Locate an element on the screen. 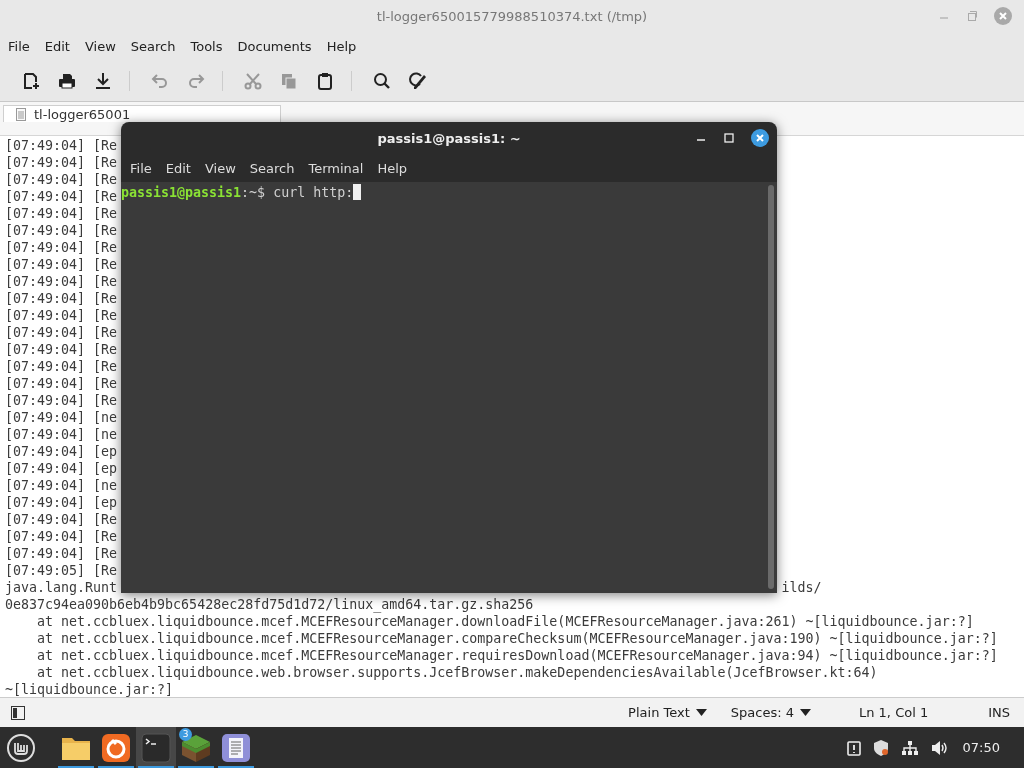 This screenshot has width=1024, height=768. scrollbar is located at coordinates (771, 387).